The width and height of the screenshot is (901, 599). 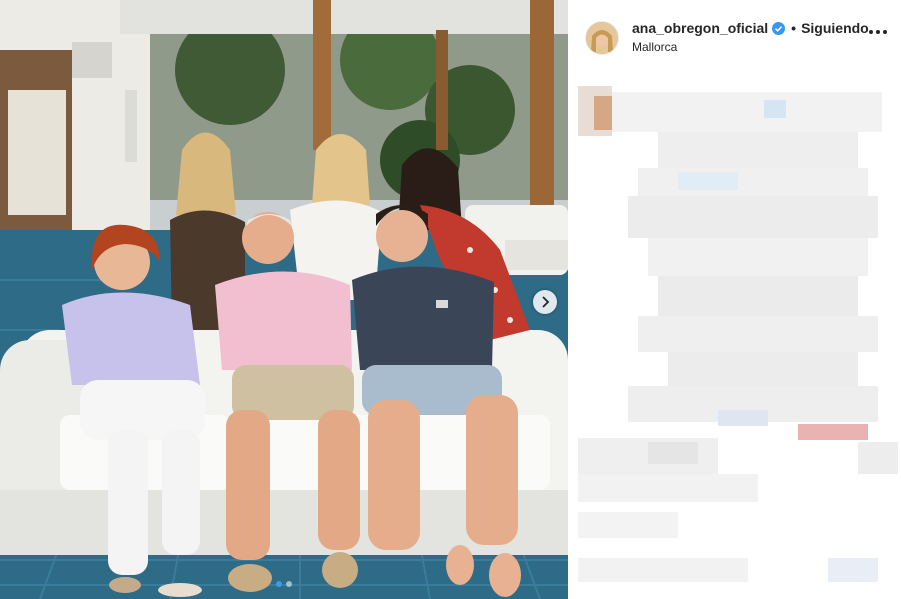 I want to click on following-button: Siguiendo, so click(x=835, y=28).